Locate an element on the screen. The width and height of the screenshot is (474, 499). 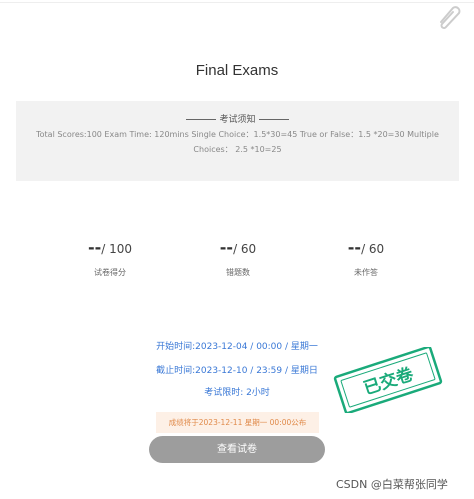
notice-heading: 考试须知 is located at coordinates (237, 120).